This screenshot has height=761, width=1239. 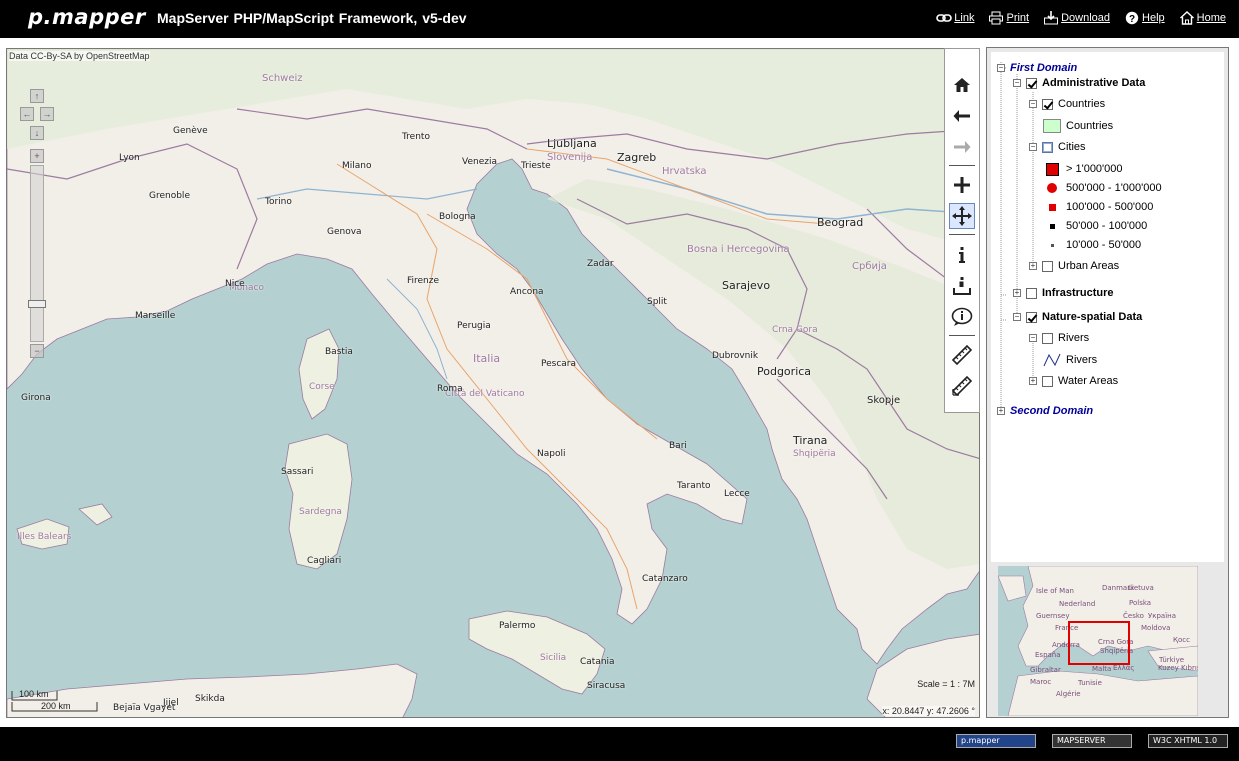 What do you see at coordinates (37, 351) in the screenshot?
I see `zoom-out-small-button: −` at bounding box center [37, 351].